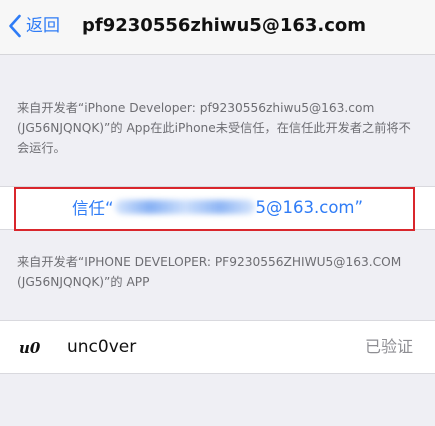  I want to click on app-name: unc0ver, so click(102, 347).